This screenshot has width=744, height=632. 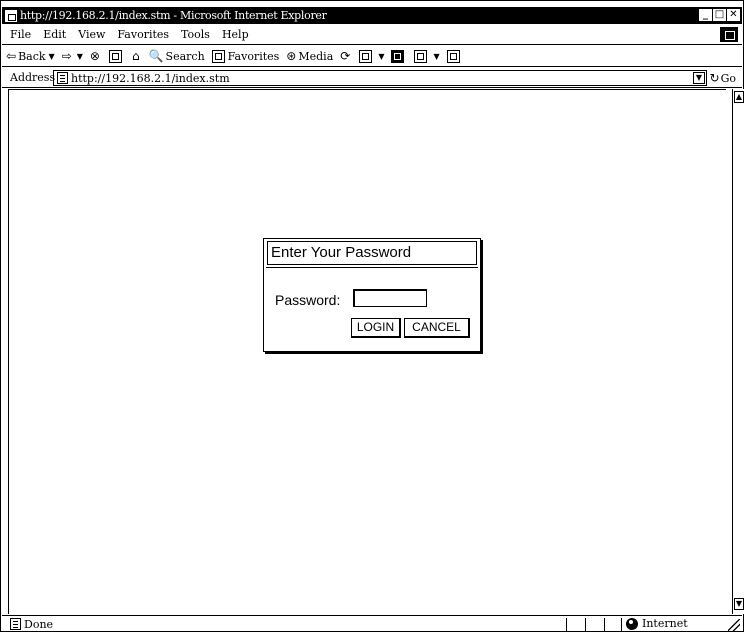 What do you see at coordinates (372, 267) in the screenshot?
I see `divider` at bounding box center [372, 267].